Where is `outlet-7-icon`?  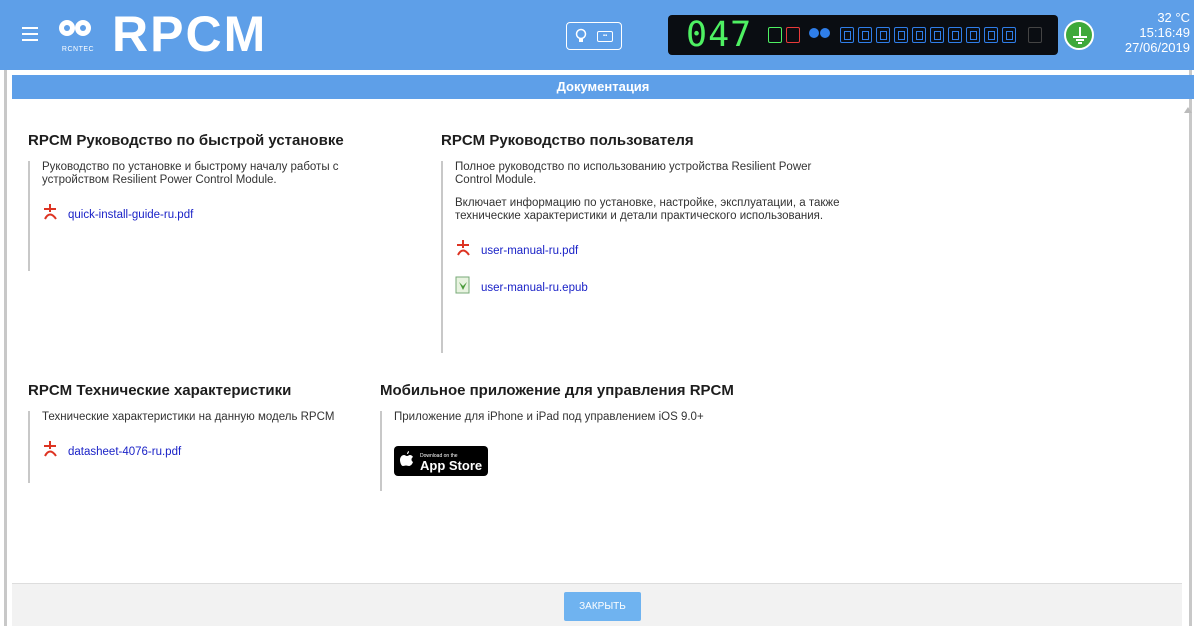
outlet-7-icon is located at coordinates (955, 35).